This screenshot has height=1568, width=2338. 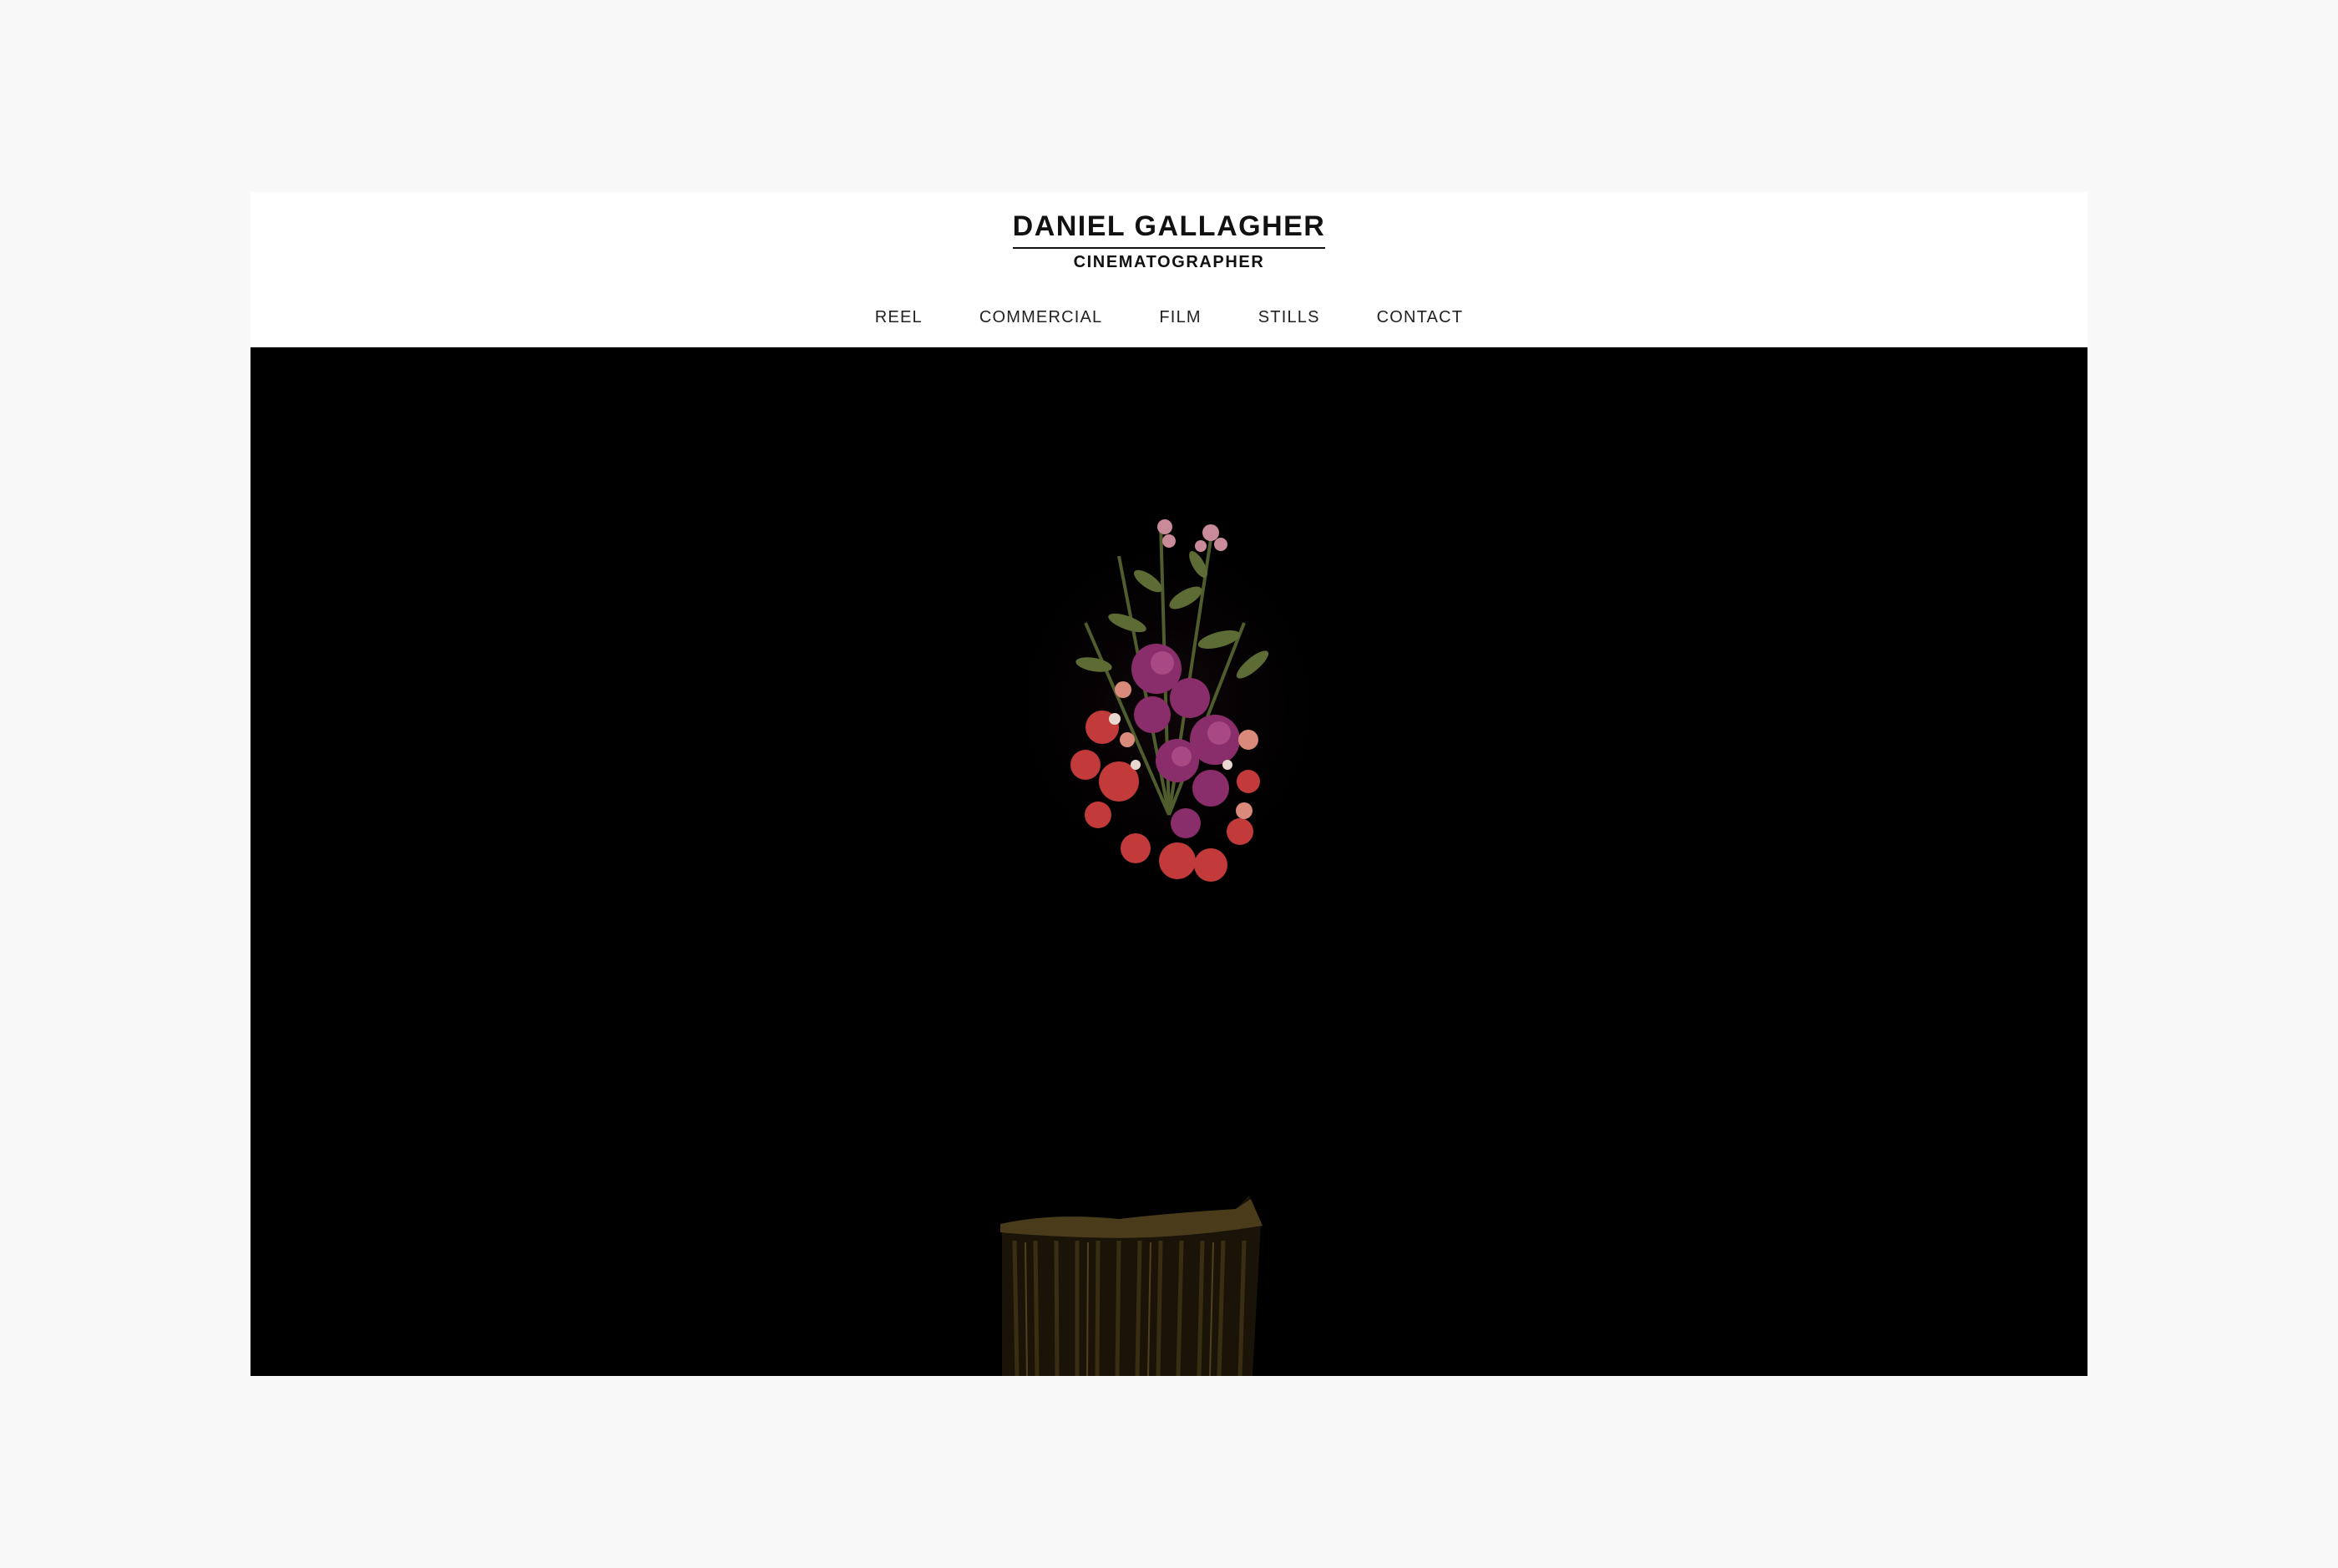 What do you see at coordinates (1180, 317) in the screenshot?
I see `nav-item-film: FILM` at bounding box center [1180, 317].